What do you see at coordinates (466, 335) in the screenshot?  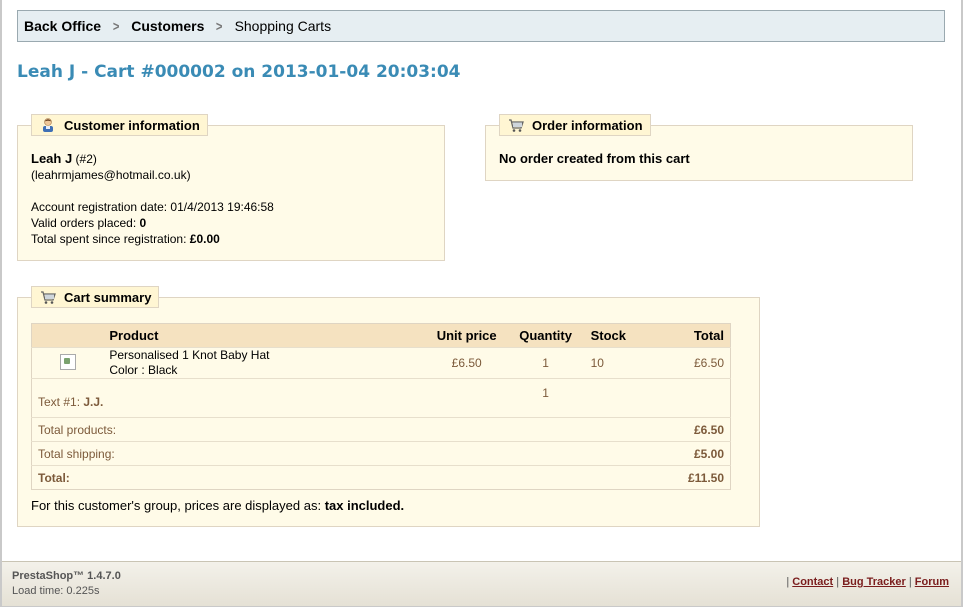 I see `column-header-unit-price: Unit price` at bounding box center [466, 335].